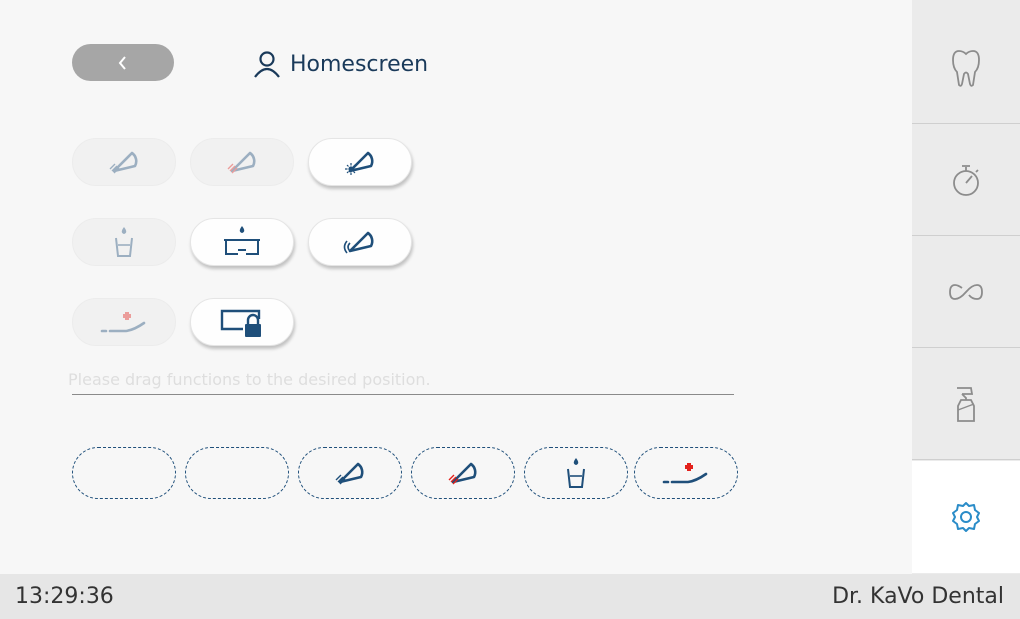 The height and width of the screenshot is (619, 1020). I want to click on tooth-icon, so click(966, 68).